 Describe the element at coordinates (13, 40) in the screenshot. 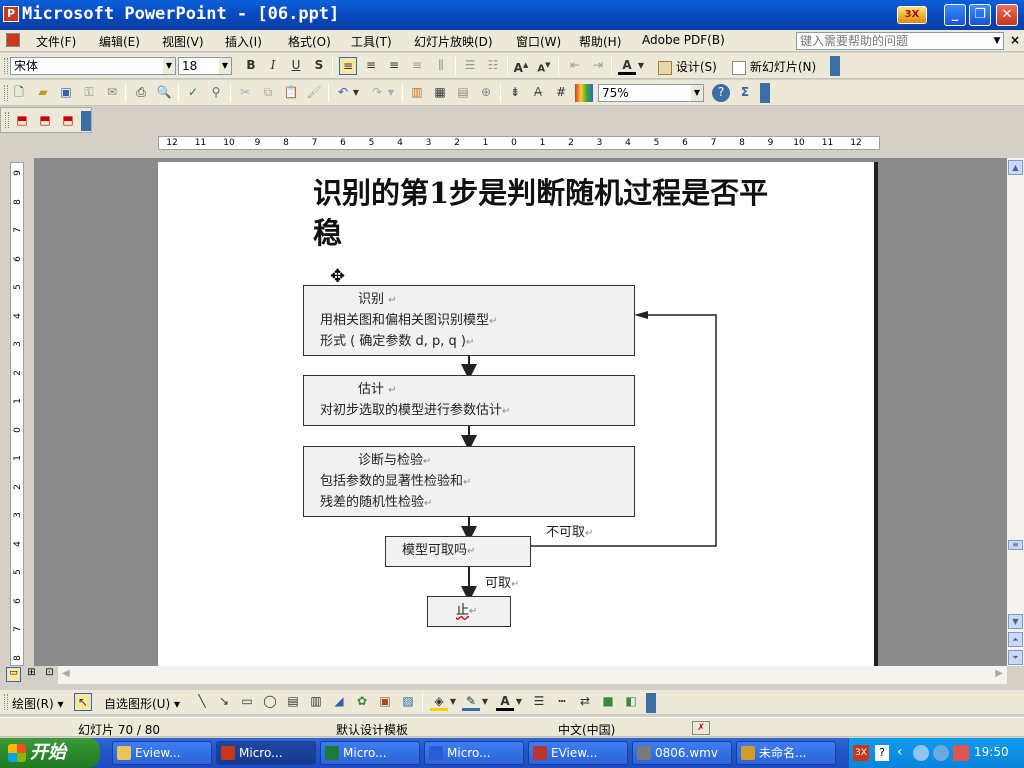

I see `document-icon` at that location.